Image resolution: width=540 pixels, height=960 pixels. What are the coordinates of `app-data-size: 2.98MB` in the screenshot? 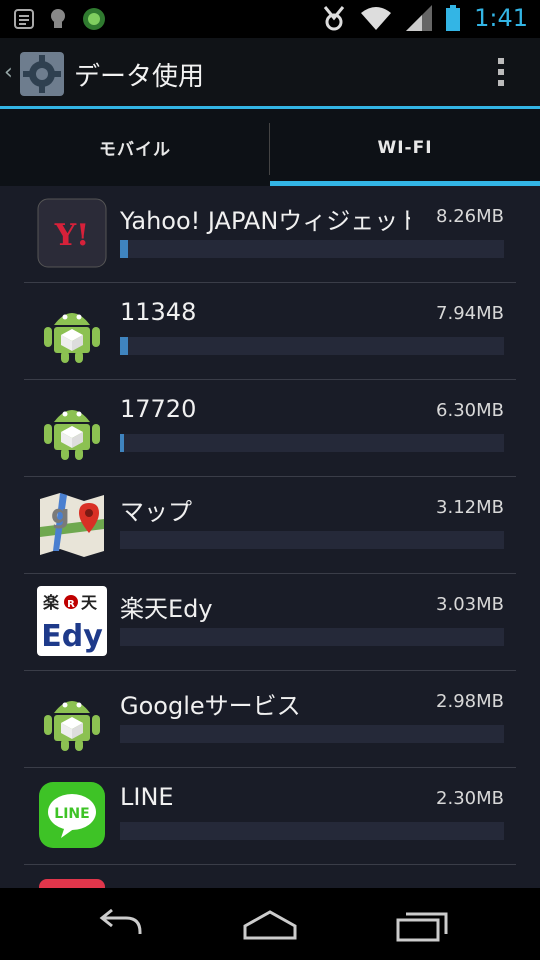 It's located at (470, 701).